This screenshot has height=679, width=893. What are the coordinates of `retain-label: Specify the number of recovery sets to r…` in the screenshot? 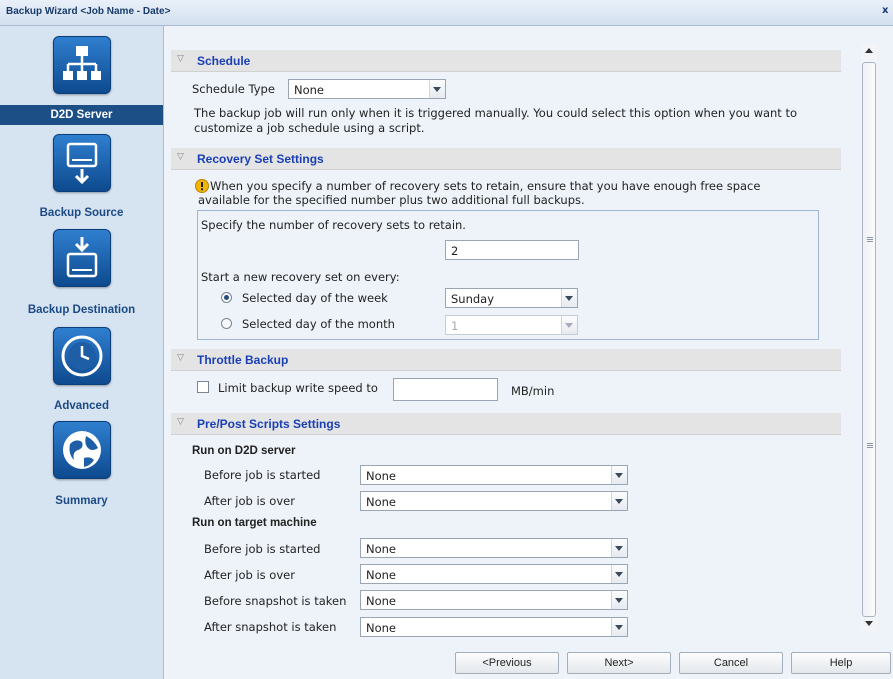 It's located at (333, 225).